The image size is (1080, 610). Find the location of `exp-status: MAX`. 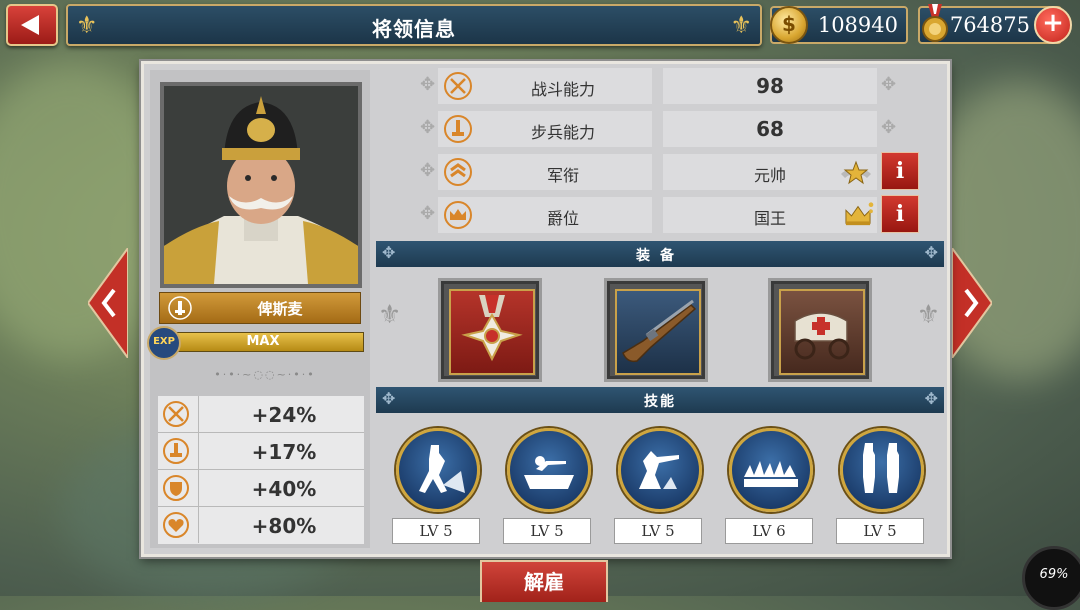

exp-status: MAX is located at coordinates (263, 341).